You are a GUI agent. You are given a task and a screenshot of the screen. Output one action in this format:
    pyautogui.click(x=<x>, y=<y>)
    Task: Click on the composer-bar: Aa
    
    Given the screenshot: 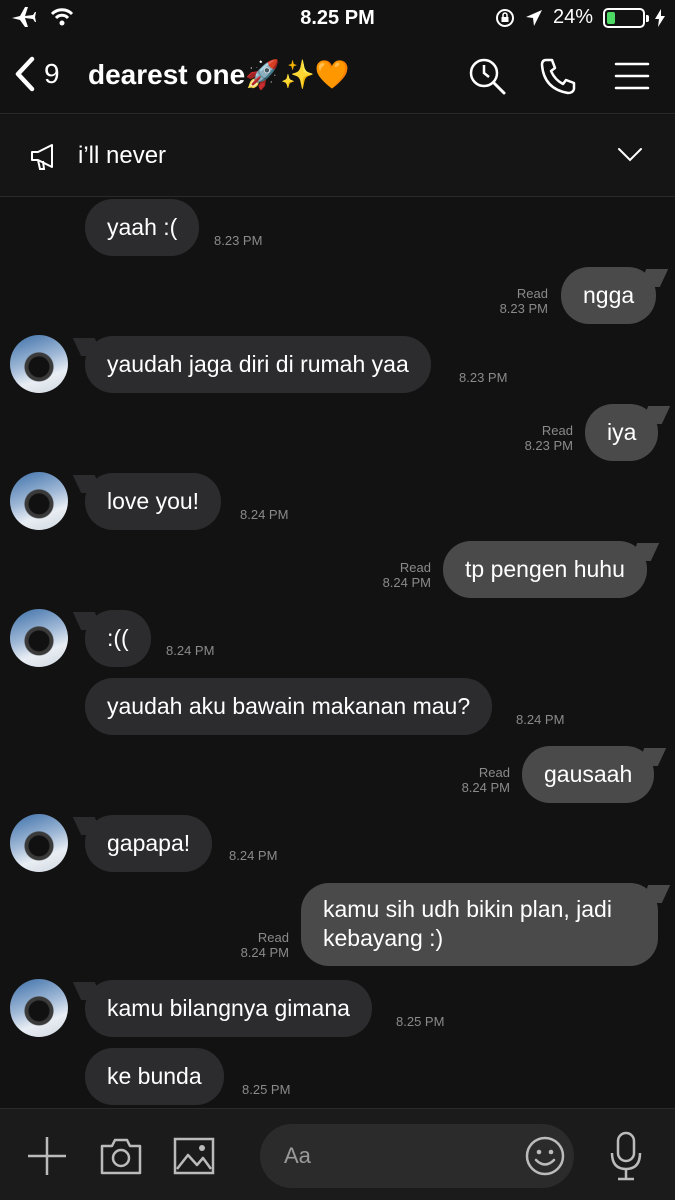 What is the action you would take?
    pyautogui.click(x=337, y=1154)
    